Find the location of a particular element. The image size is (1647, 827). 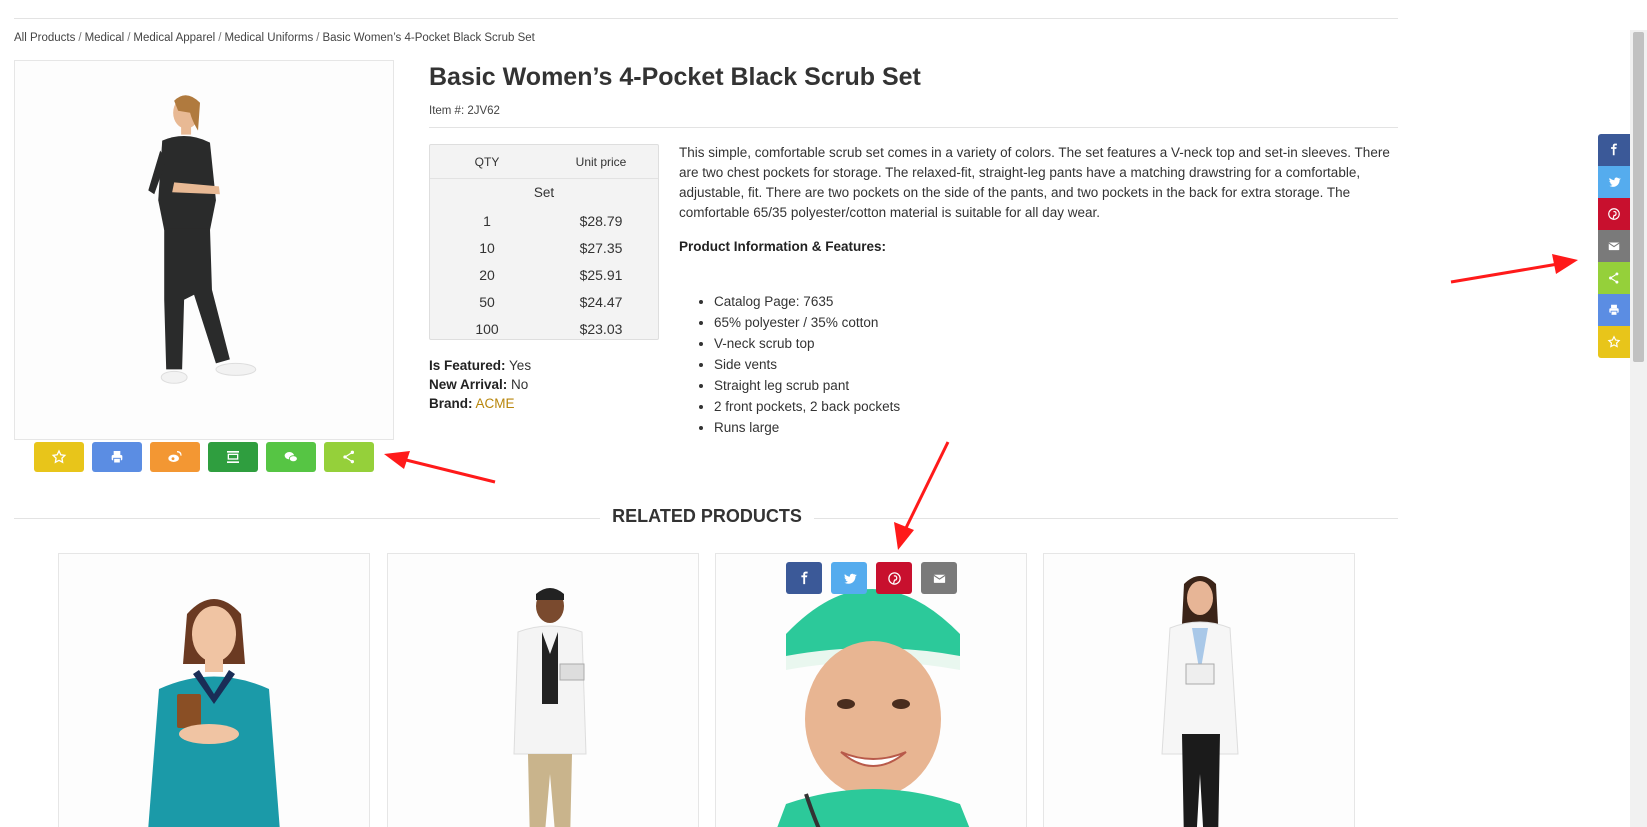

weibo-icon is located at coordinates (175, 456).